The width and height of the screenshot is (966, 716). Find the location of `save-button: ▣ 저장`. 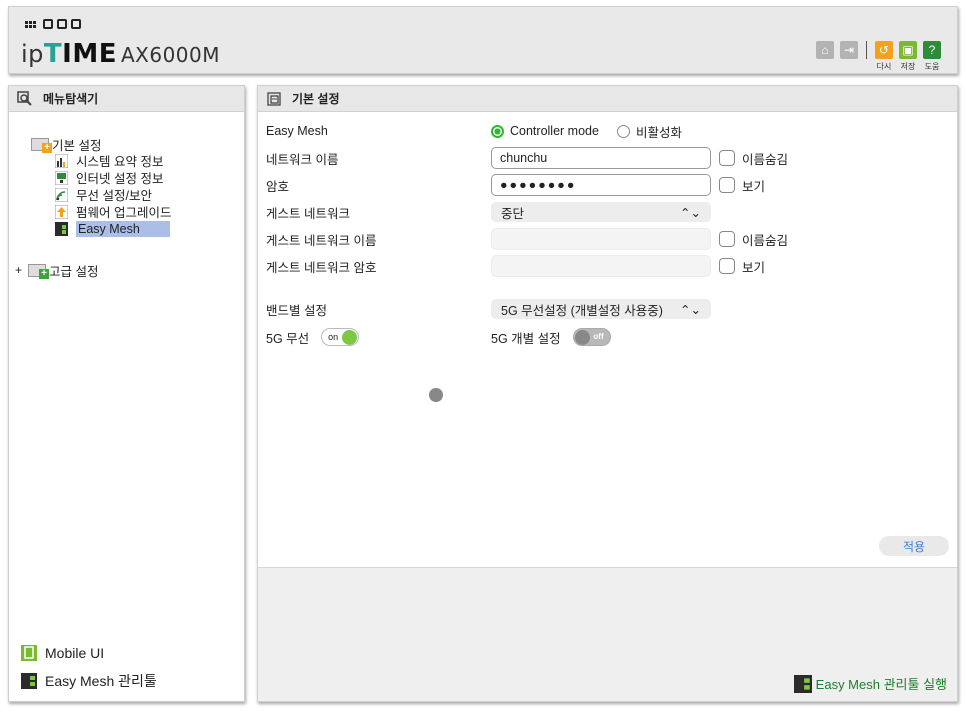

save-button: ▣ 저장 is located at coordinates (908, 56).